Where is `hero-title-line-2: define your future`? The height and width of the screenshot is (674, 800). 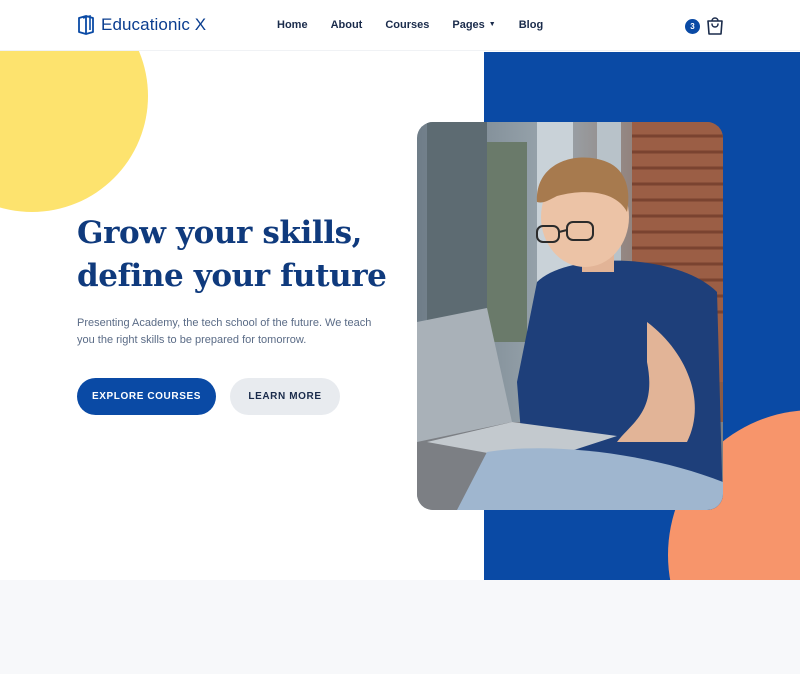 hero-title-line-2: define your future is located at coordinates (232, 276).